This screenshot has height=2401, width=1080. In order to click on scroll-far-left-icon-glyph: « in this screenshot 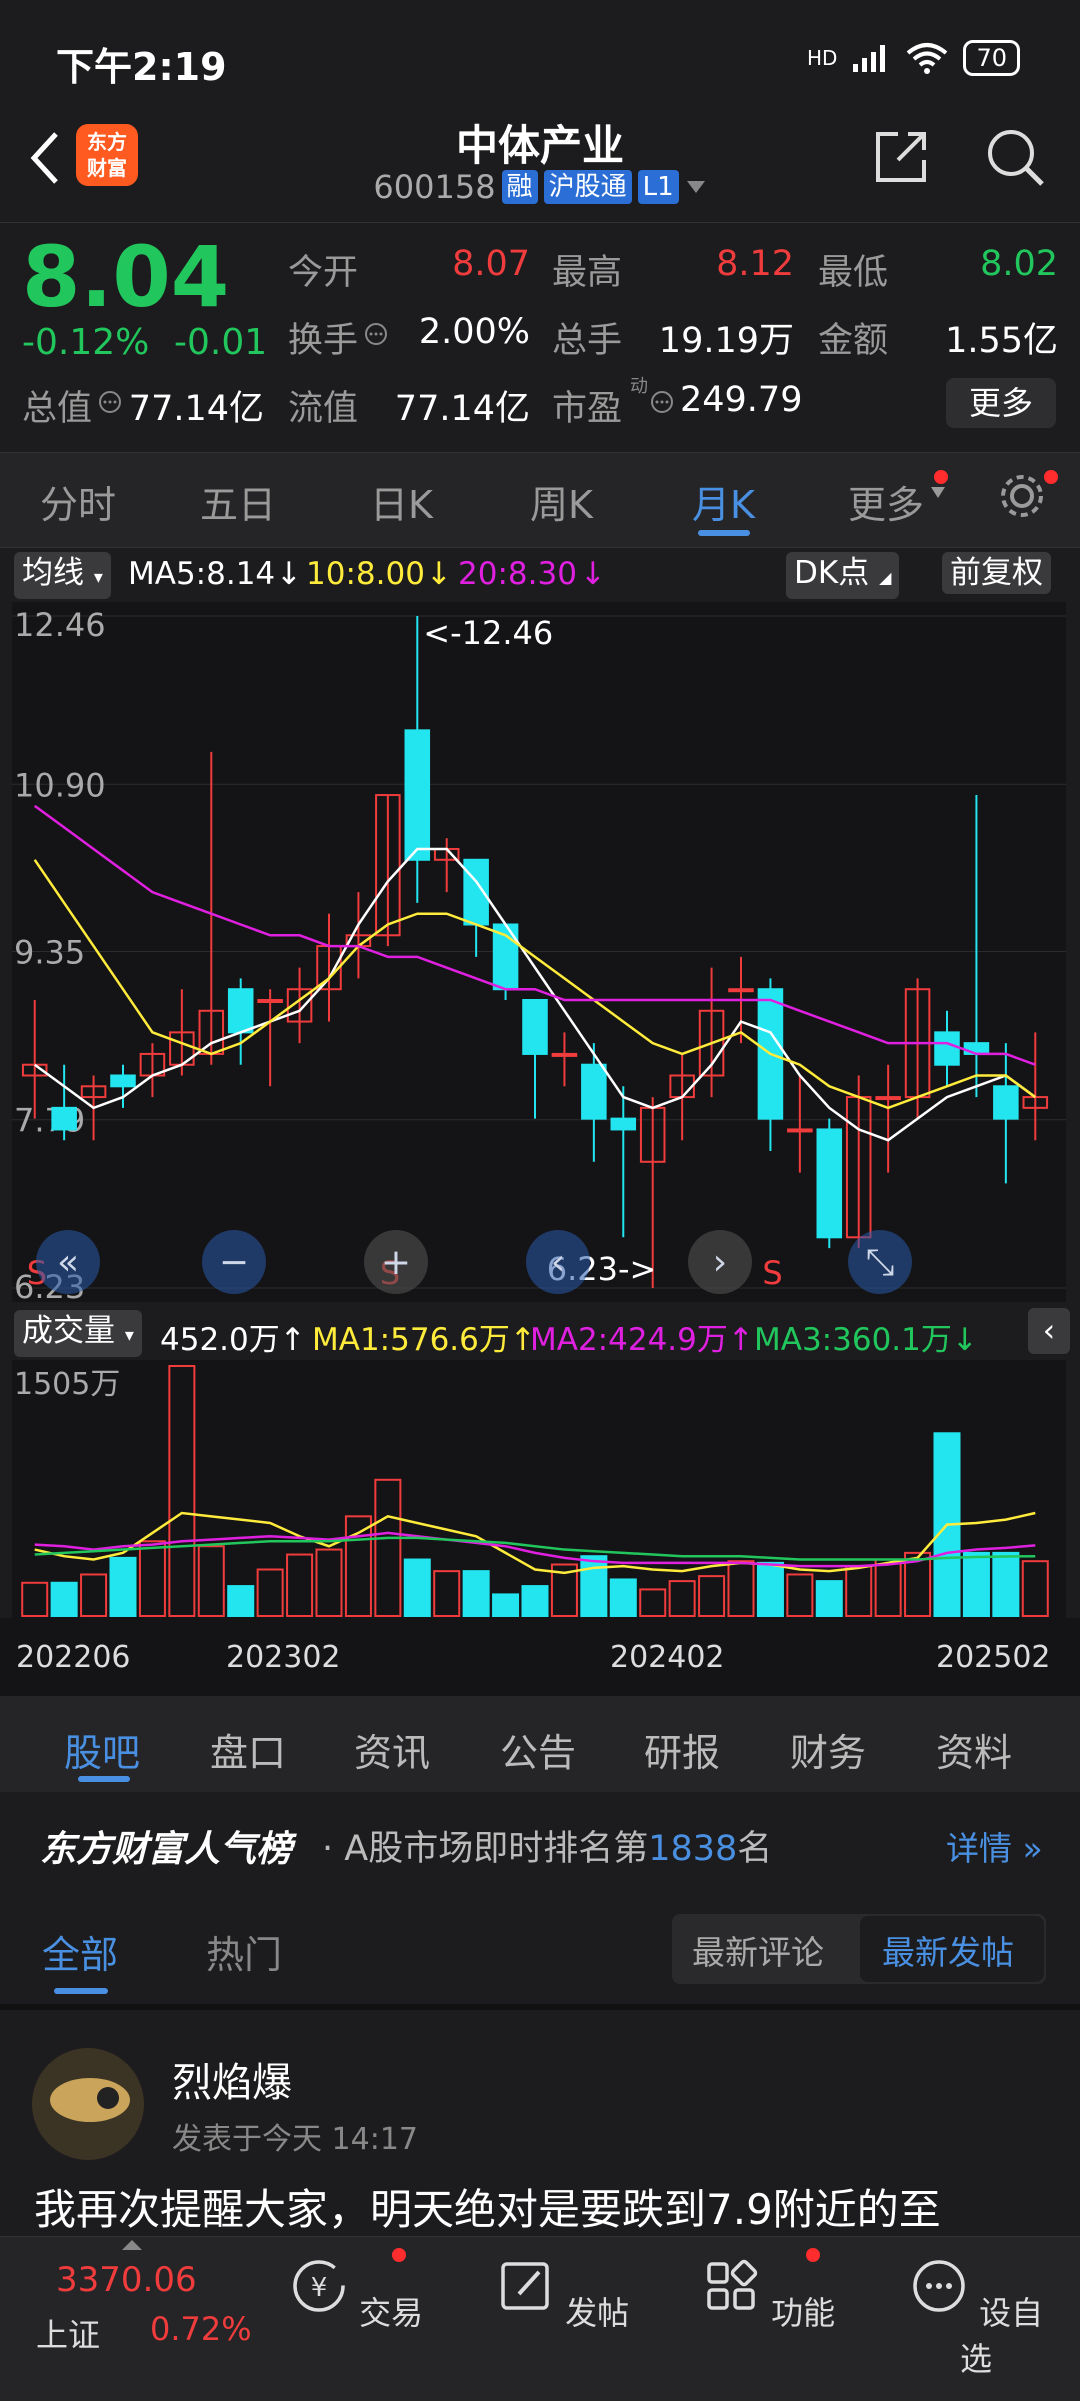, I will do `click(68, 1262)`.